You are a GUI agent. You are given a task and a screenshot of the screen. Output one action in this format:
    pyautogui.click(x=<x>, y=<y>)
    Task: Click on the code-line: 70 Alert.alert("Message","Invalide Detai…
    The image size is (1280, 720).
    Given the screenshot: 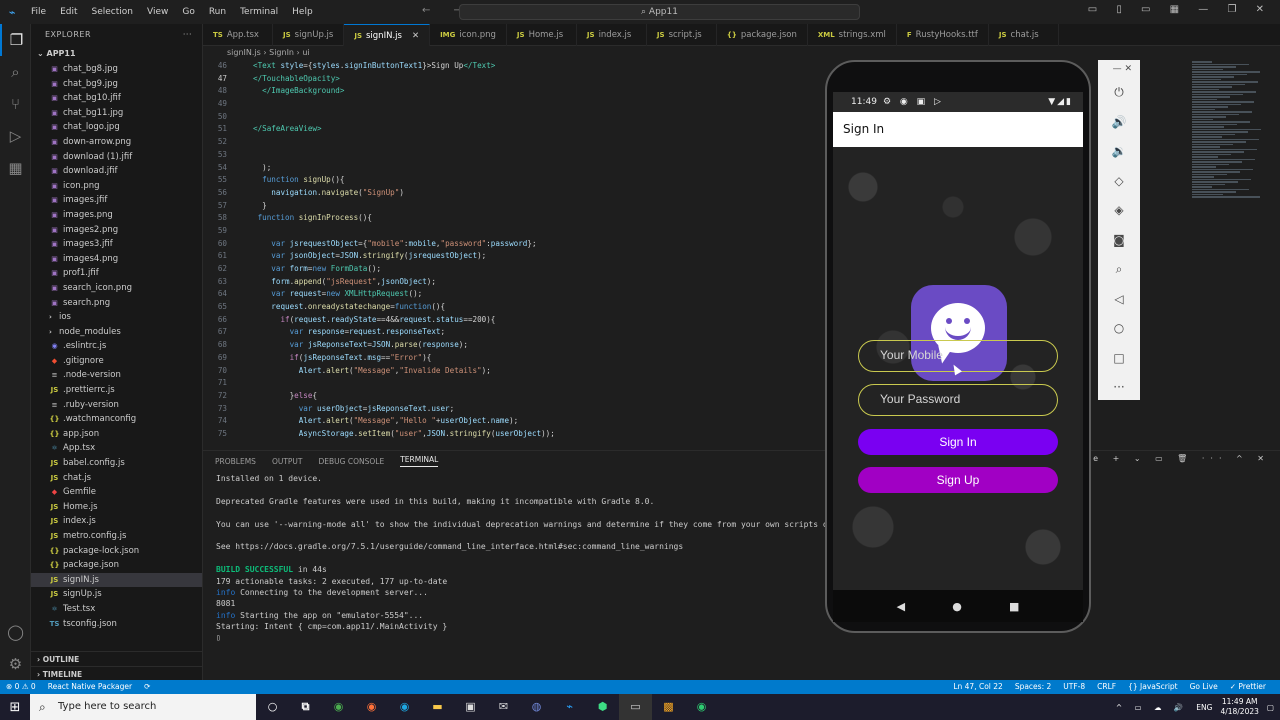 What is the action you would take?
    pyautogui.click(x=513, y=371)
    